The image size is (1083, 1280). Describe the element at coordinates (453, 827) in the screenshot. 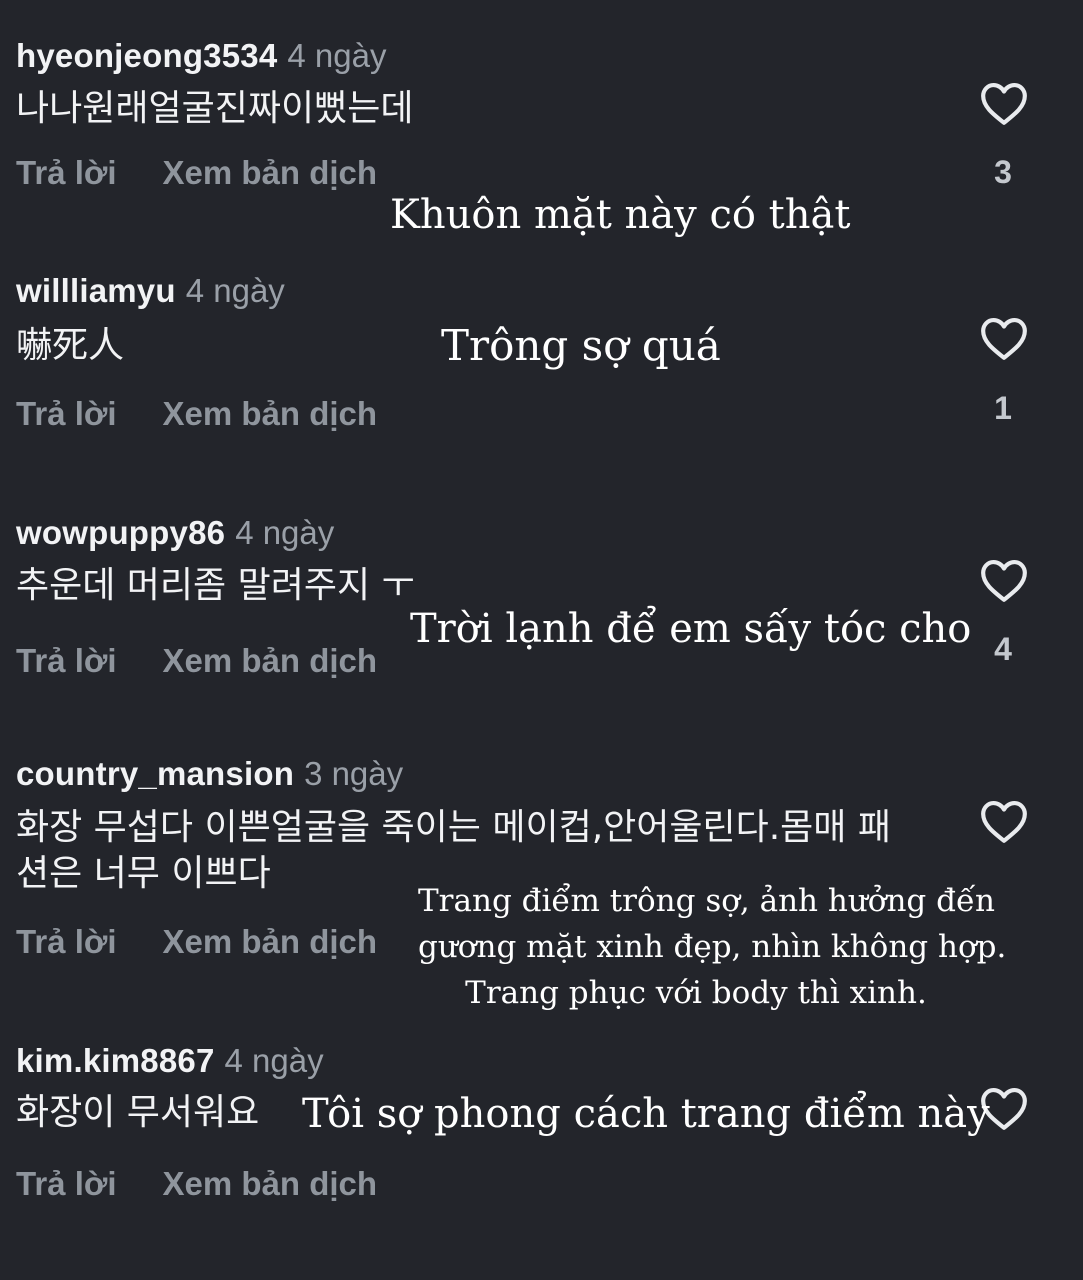

I see `comment-text-line: 화장 무섭다 이쁜얼굴을 죽이는 메이컵,안어울린다.몸매 패` at that location.